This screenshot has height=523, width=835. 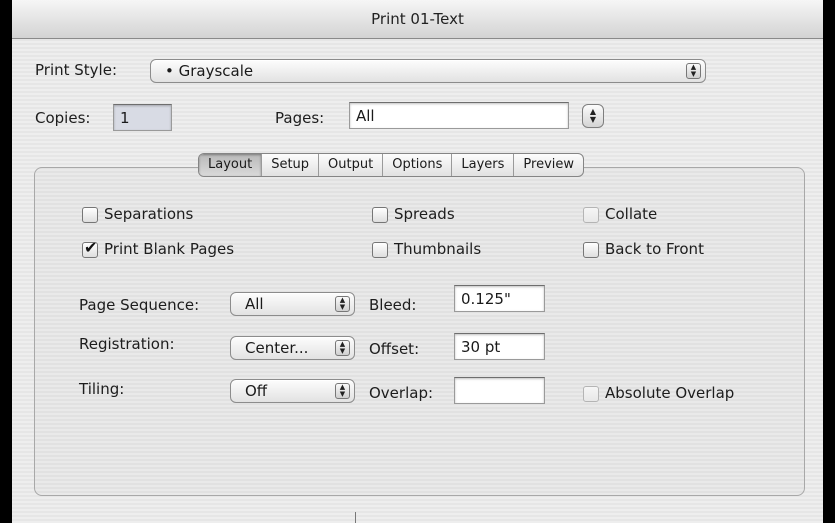 I want to click on tiling-value: Off, so click(x=256, y=391).